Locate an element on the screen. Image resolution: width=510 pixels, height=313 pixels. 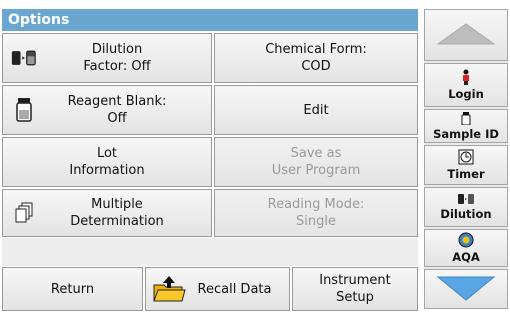
dilution-factor-button: Dilution Factor: Off is located at coordinates (107, 58).